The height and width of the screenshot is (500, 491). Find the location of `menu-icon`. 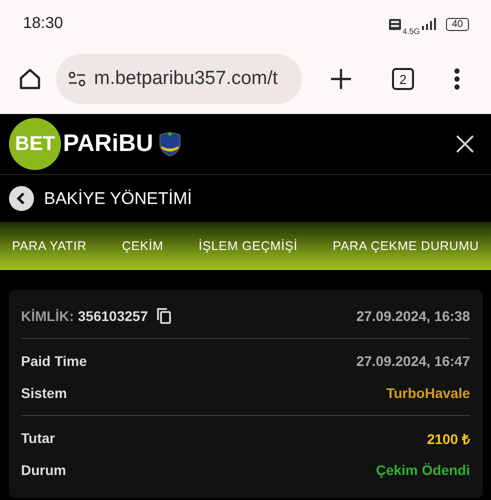

menu-icon is located at coordinates (457, 79).